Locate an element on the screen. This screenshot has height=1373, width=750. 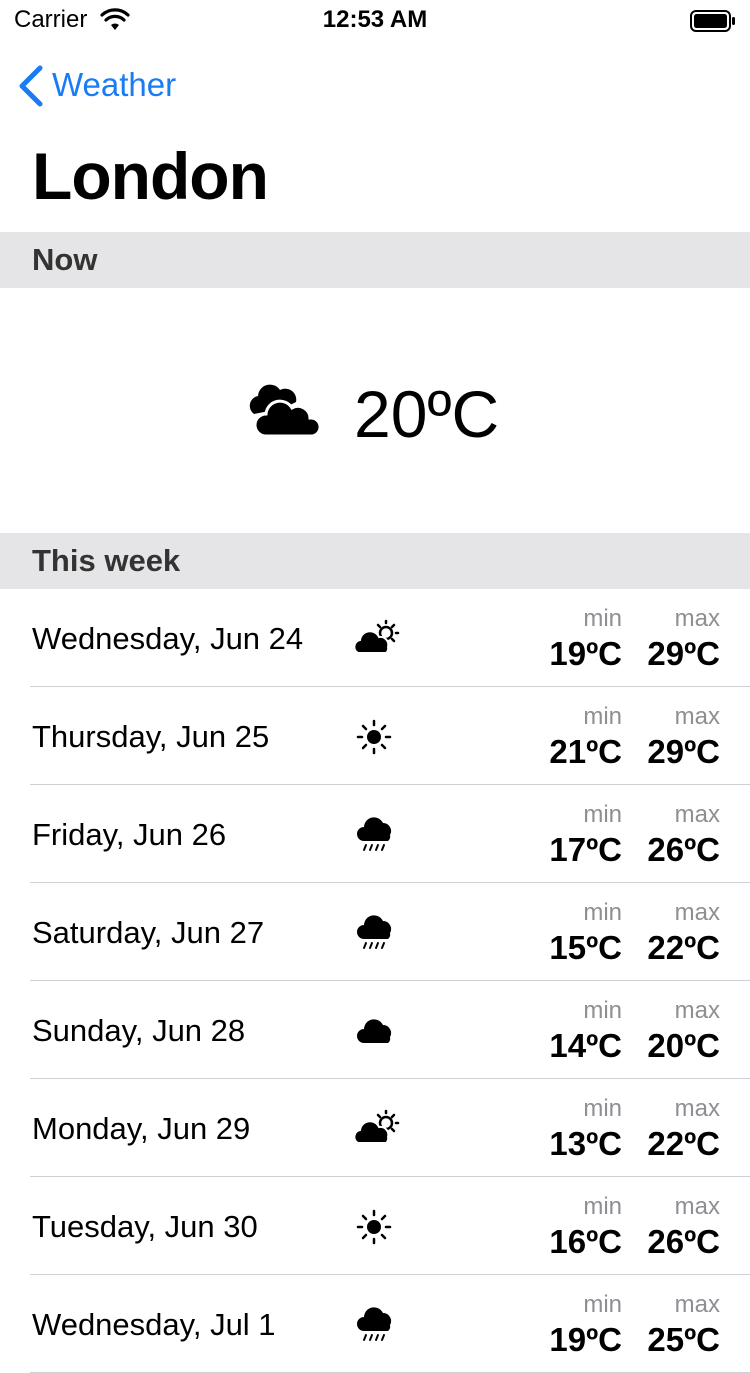
min-temperature: 14ºC is located at coordinates (585, 1045).